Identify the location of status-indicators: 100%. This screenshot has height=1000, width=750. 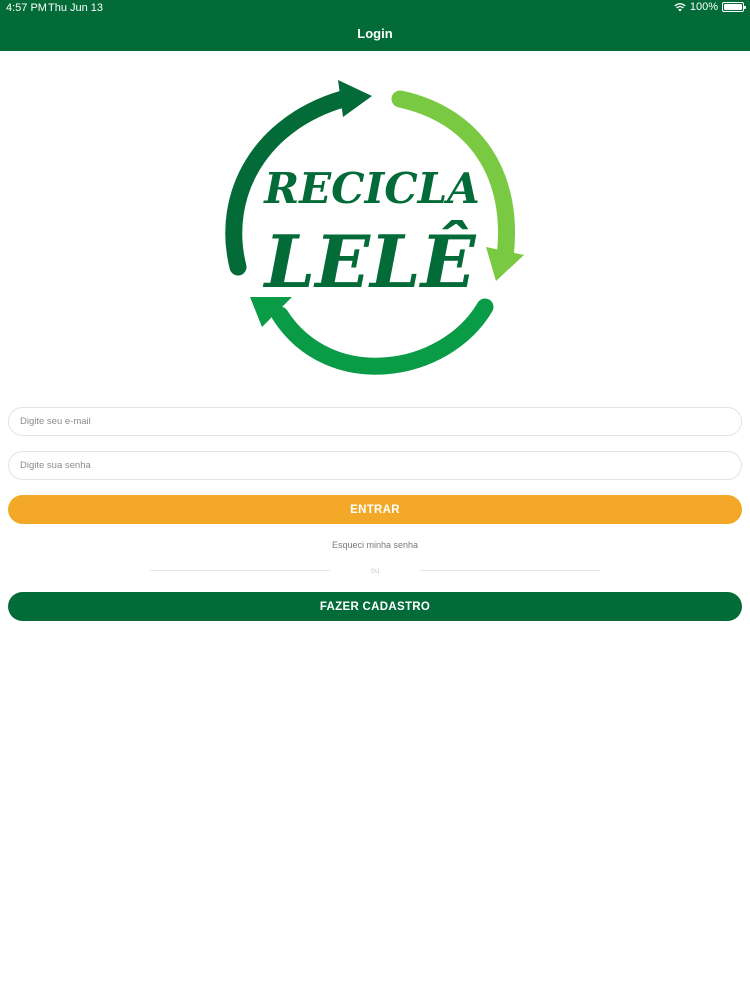
(710, 7).